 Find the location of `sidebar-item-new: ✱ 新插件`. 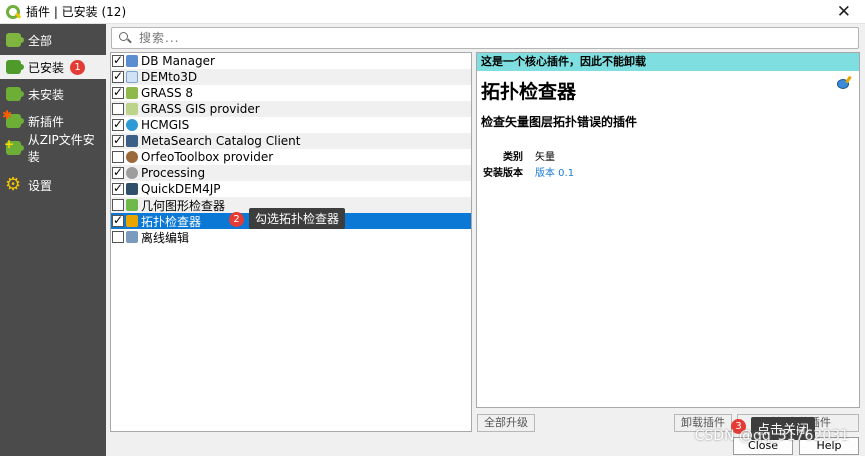

sidebar-item-new: ✱ 新插件 is located at coordinates (53, 121).